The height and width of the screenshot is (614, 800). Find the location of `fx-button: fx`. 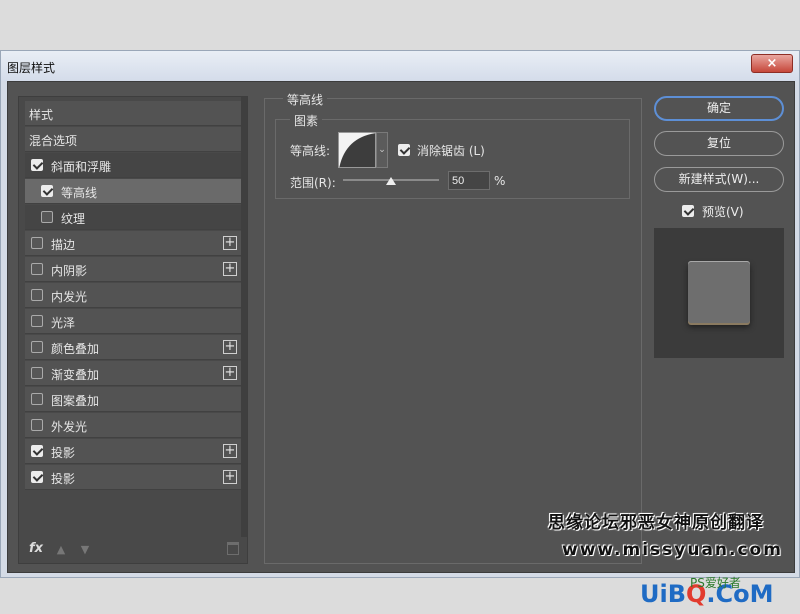

fx-button: fx is located at coordinates (36, 548).